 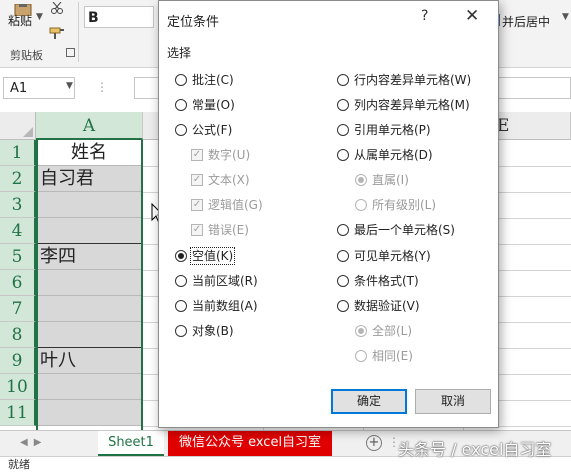 I want to click on name-box: A1 ▼, so click(x=39, y=88).